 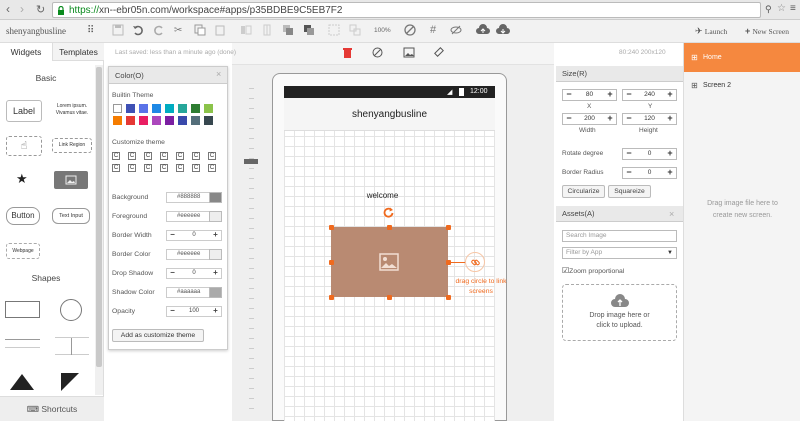 What do you see at coordinates (247, 31) in the screenshot?
I see `align-left-icon` at bounding box center [247, 31].